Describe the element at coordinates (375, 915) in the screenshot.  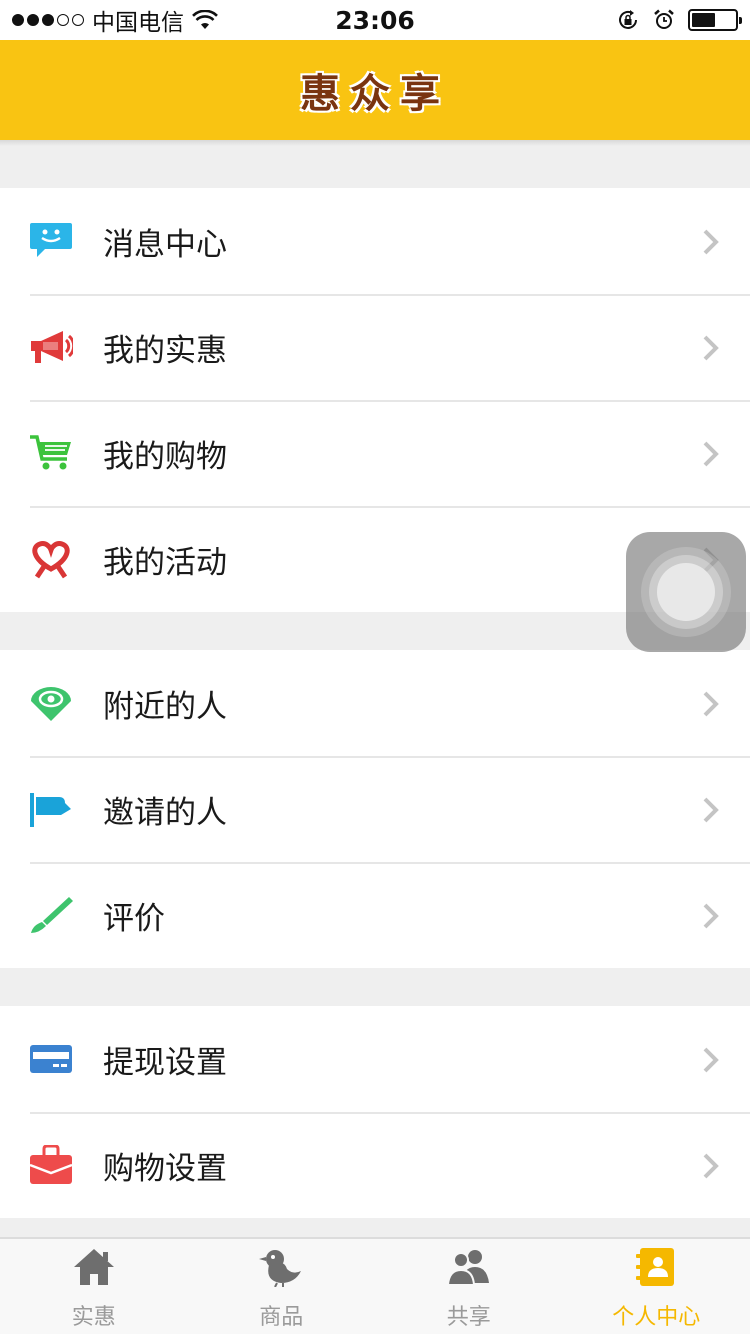
I see `menu-item-review: 评价` at that location.